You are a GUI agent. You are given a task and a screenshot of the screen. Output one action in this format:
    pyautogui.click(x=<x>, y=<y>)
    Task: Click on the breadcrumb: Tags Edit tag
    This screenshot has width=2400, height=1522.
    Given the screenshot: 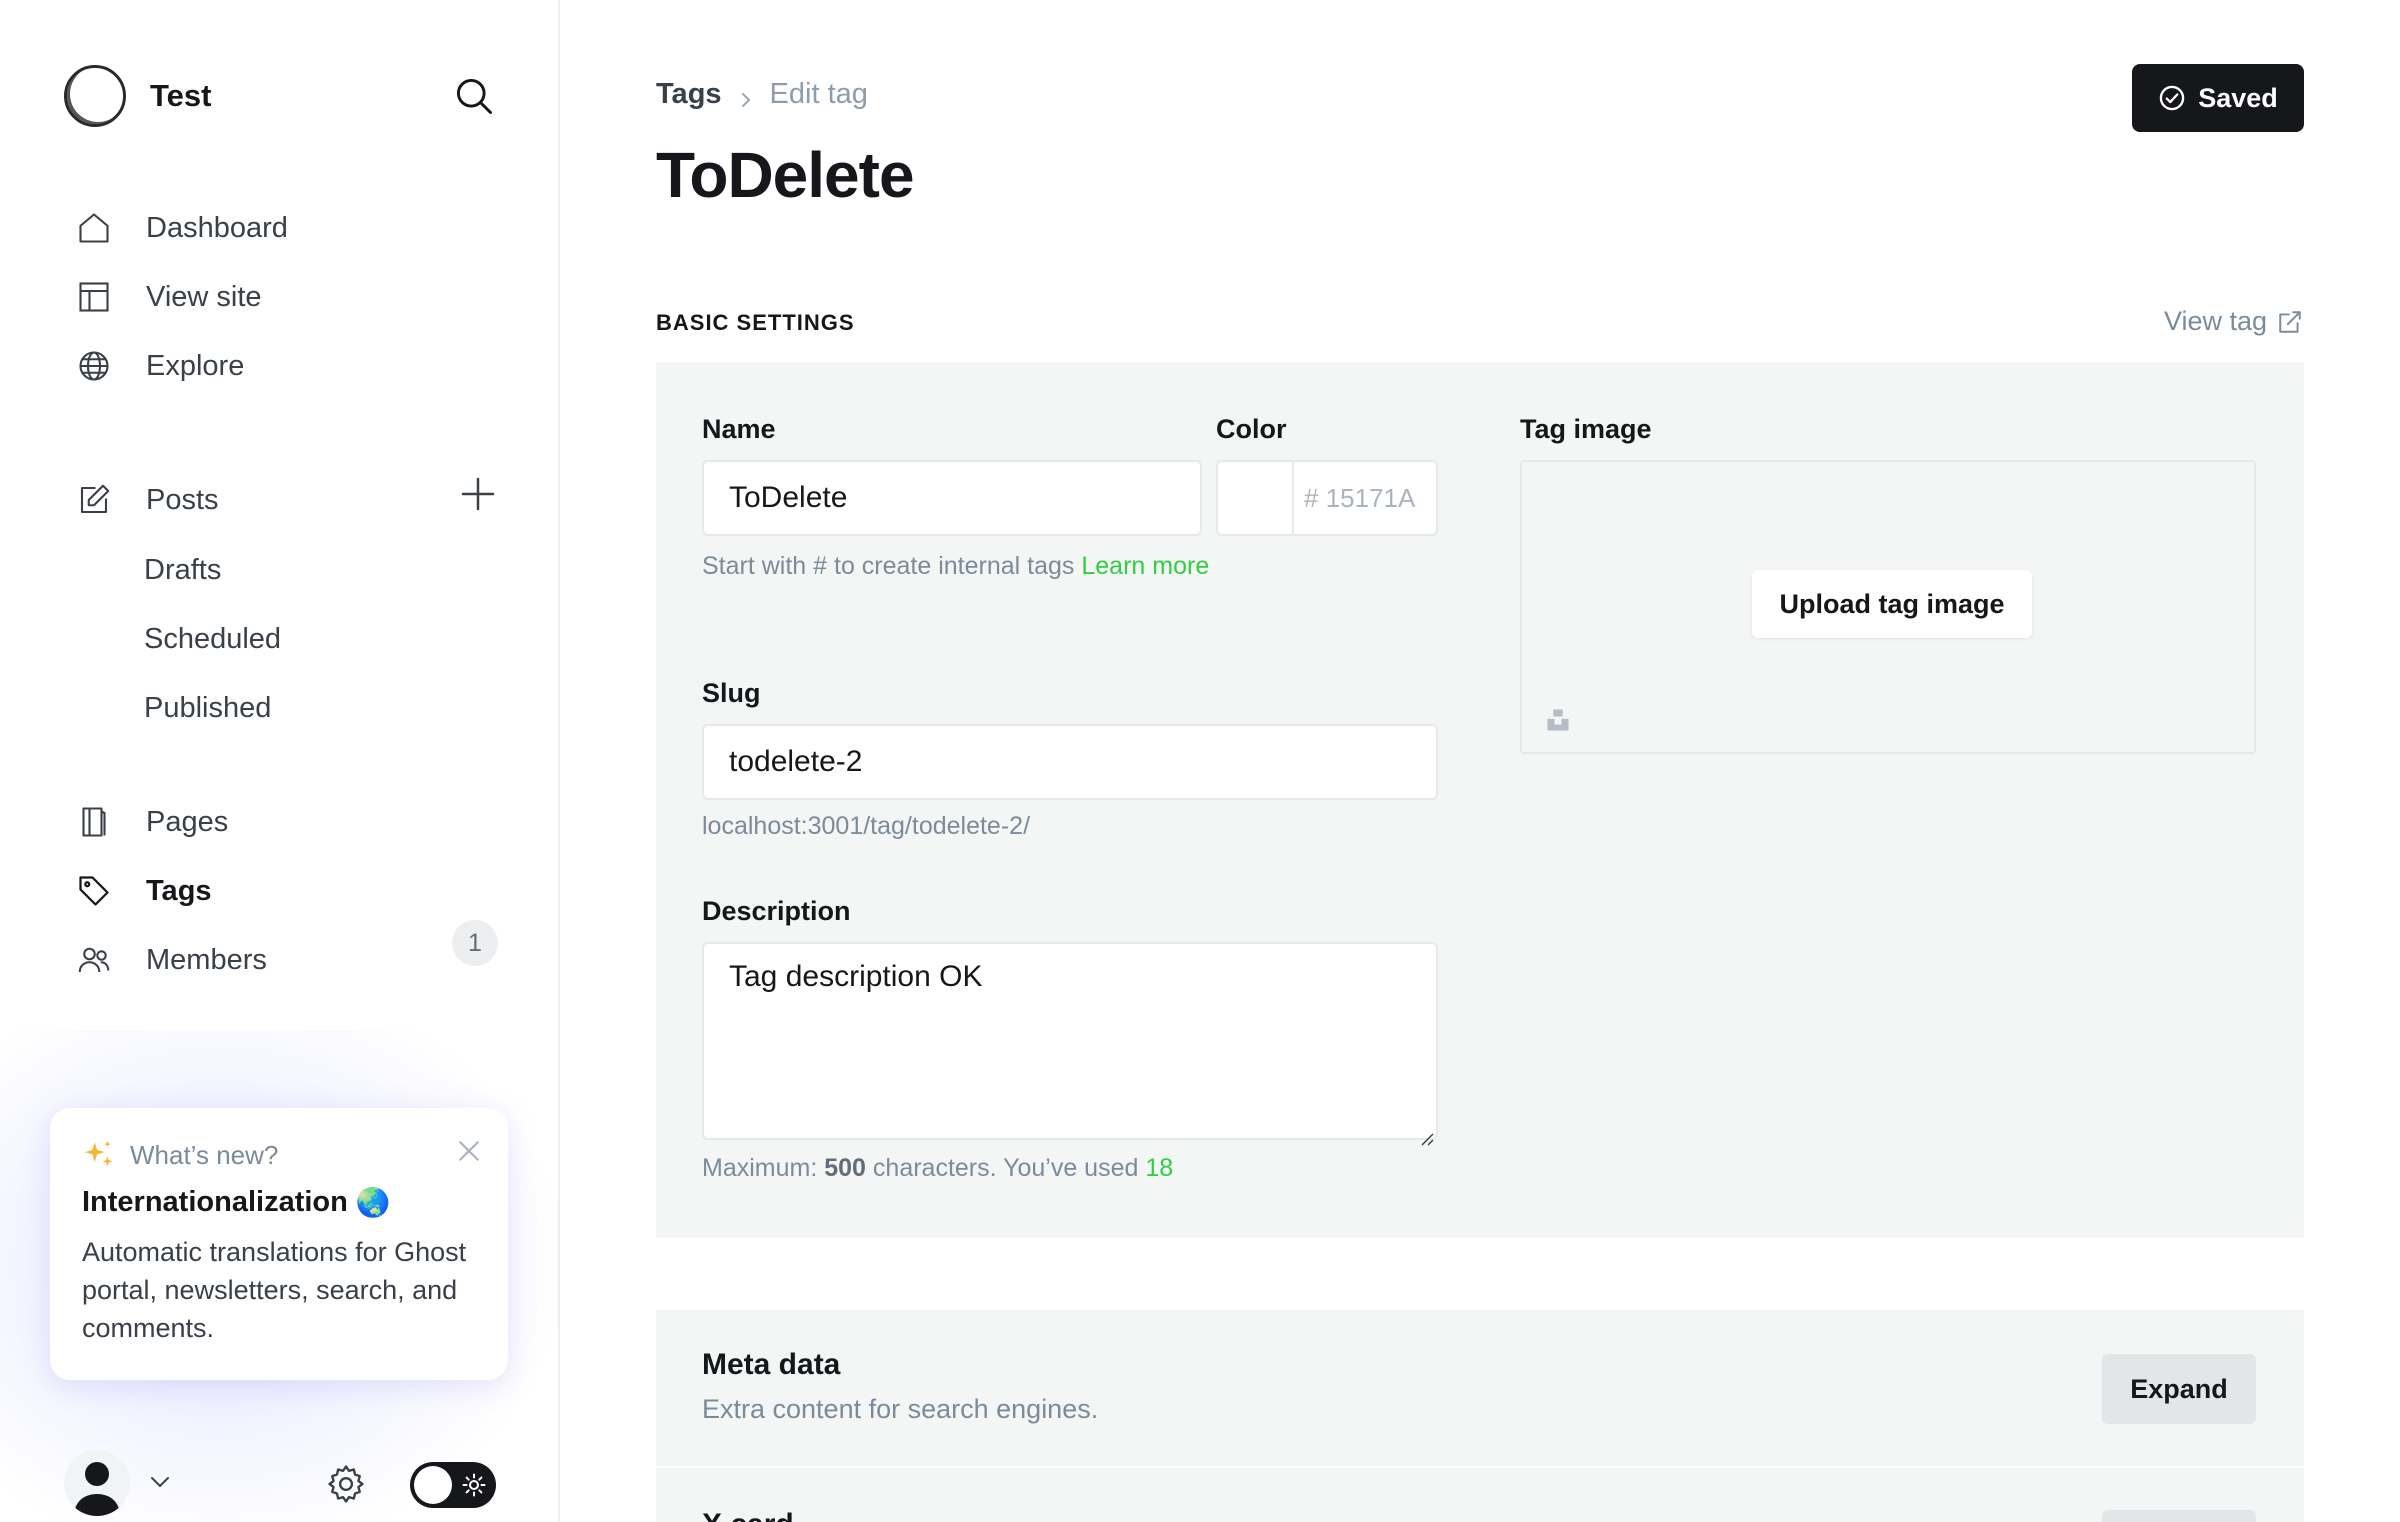 What is the action you would take?
    pyautogui.click(x=762, y=94)
    